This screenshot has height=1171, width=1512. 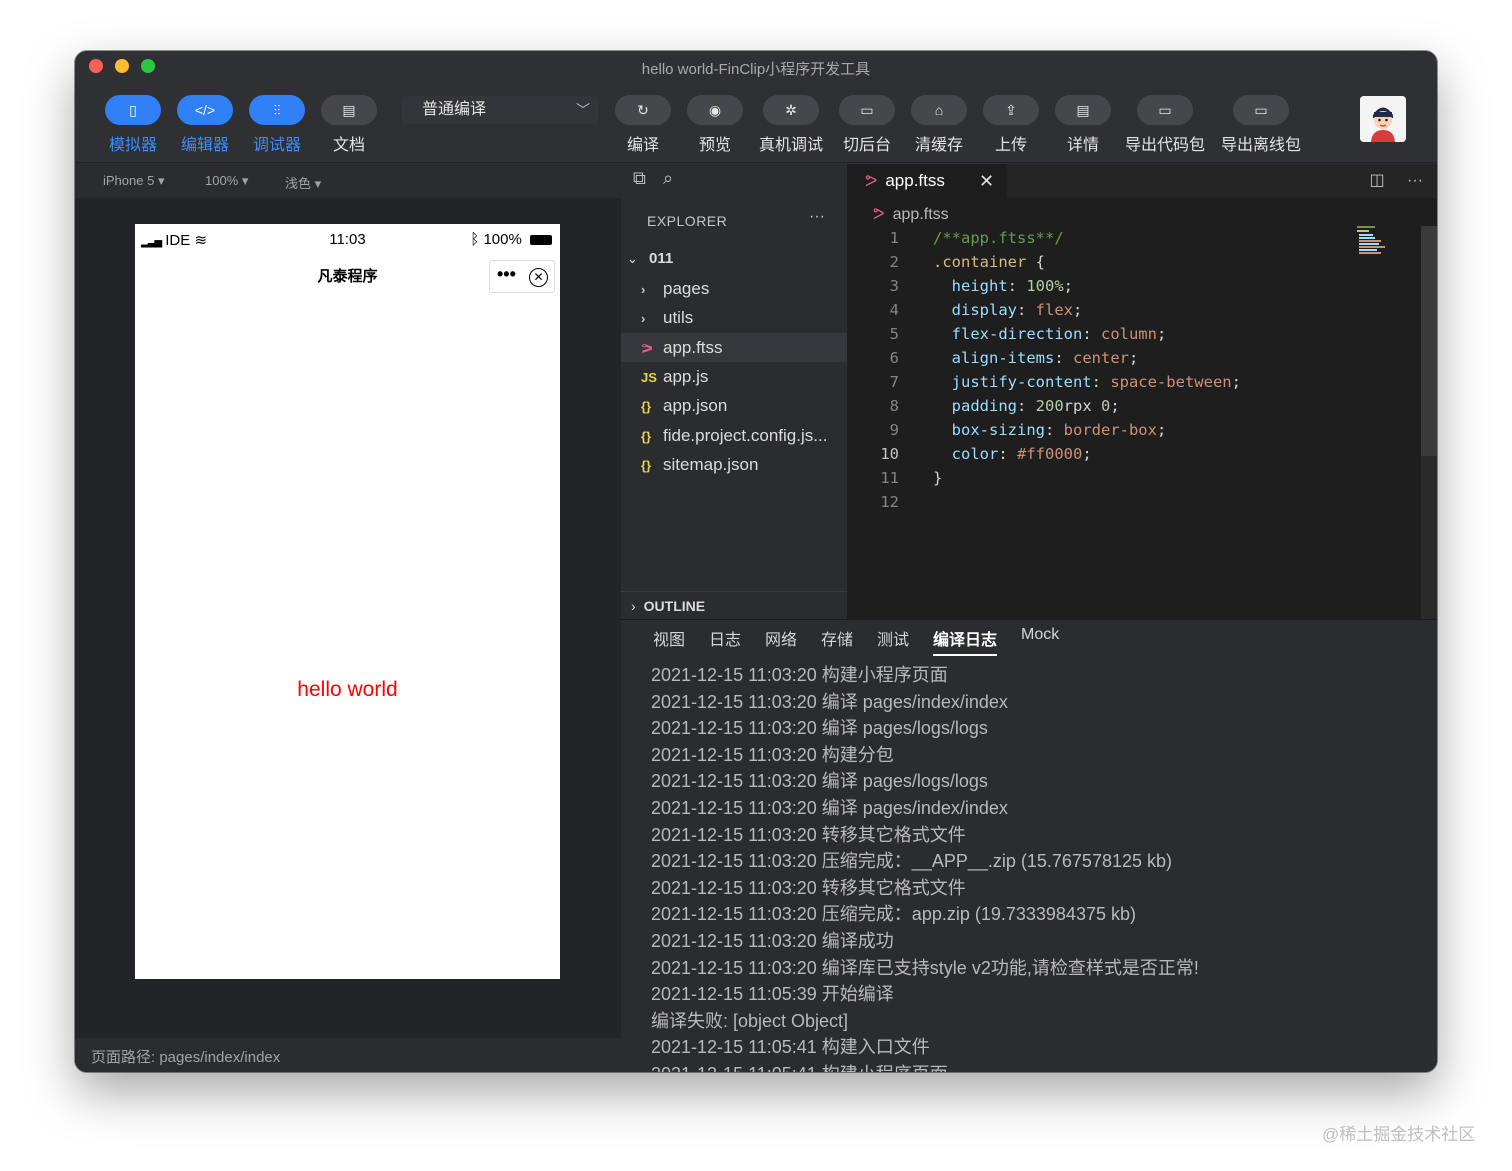 I want to click on line-number: 6, so click(x=894, y=358).